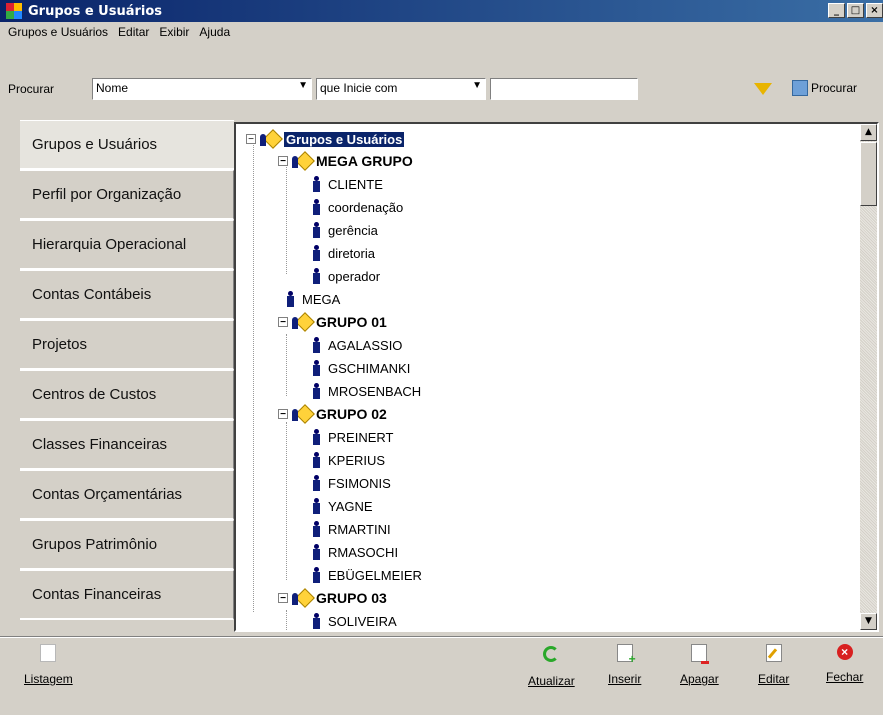 The height and width of the screenshot is (715, 883). I want to click on tree-group-mega-grupo: − MEGA GRUPO, so click(345, 161).